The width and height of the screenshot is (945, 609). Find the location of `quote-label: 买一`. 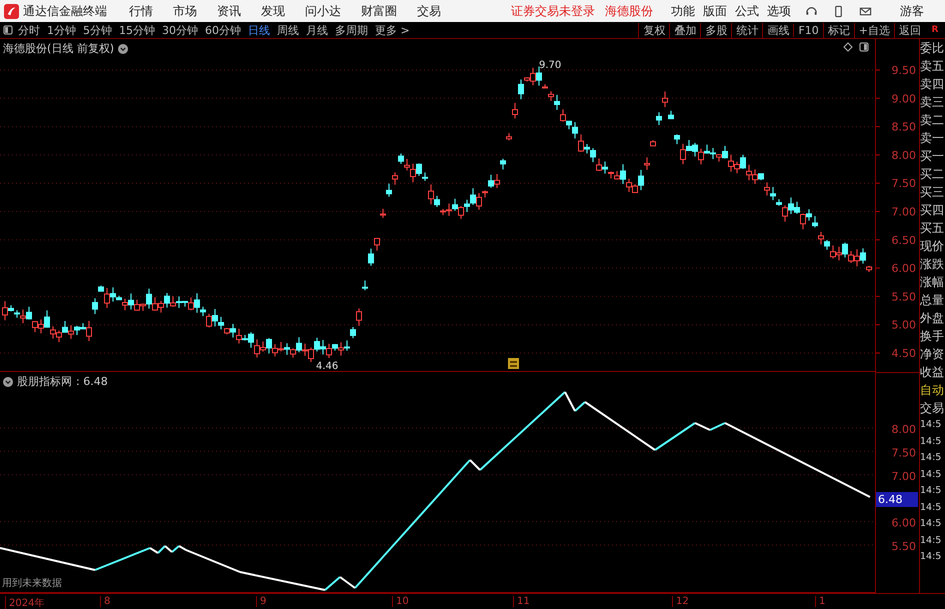

quote-label: 买一 is located at coordinates (932, 156).